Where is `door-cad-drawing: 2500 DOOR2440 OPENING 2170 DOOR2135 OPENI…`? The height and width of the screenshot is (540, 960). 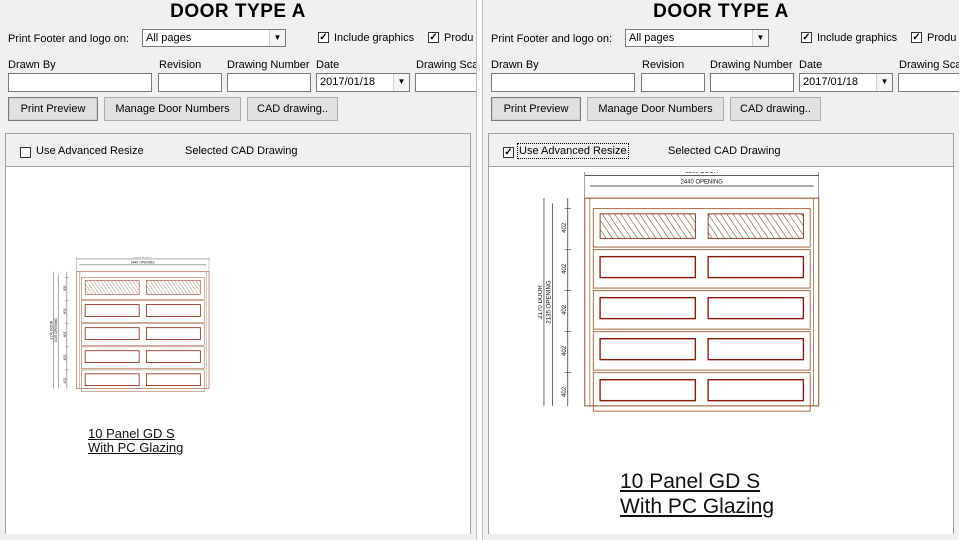 door-cad-drawing: 2500 DOOR2440 OPENING 2170 DOOR2135 OPENI… is located at coordinates (130, 324).